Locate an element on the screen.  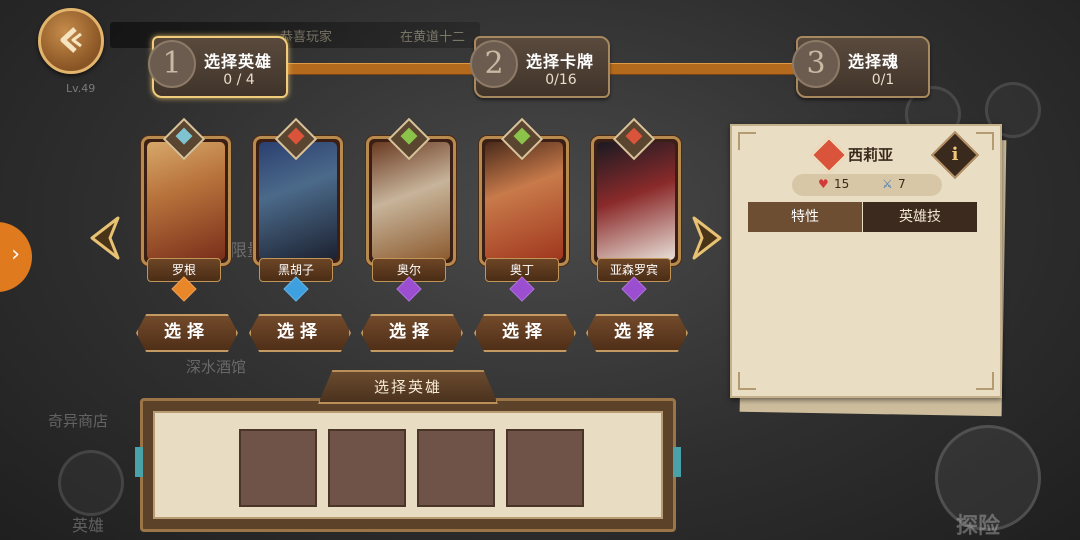
info-button: i is located at coordinates (955, 155).